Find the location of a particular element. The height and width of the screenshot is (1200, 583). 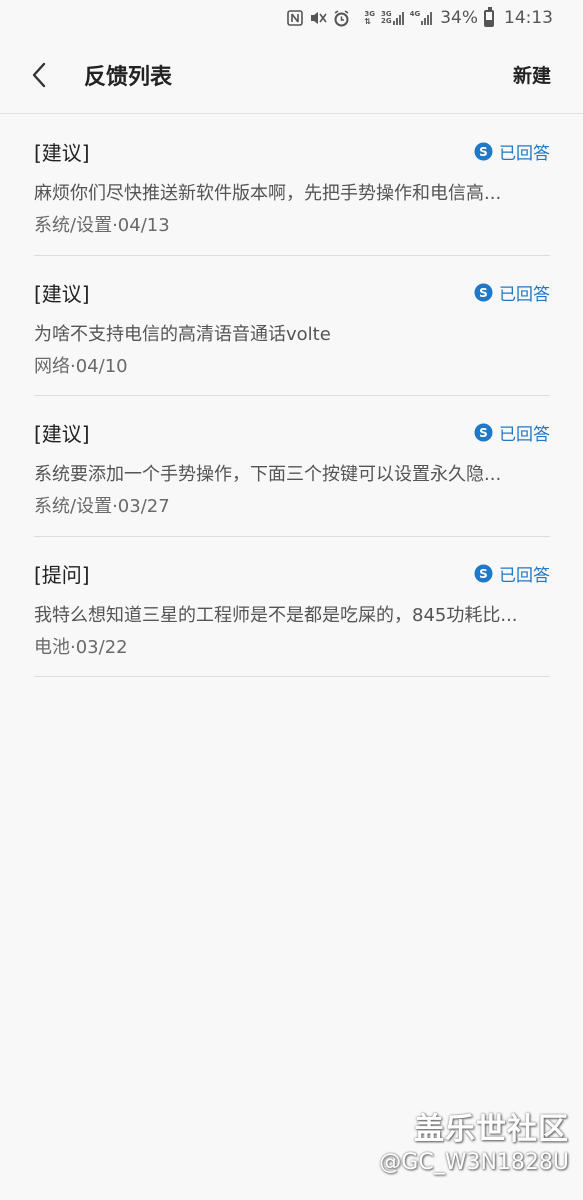

feedback-meta: 系统/设置·04/13 is located at coordinates (102, 225).